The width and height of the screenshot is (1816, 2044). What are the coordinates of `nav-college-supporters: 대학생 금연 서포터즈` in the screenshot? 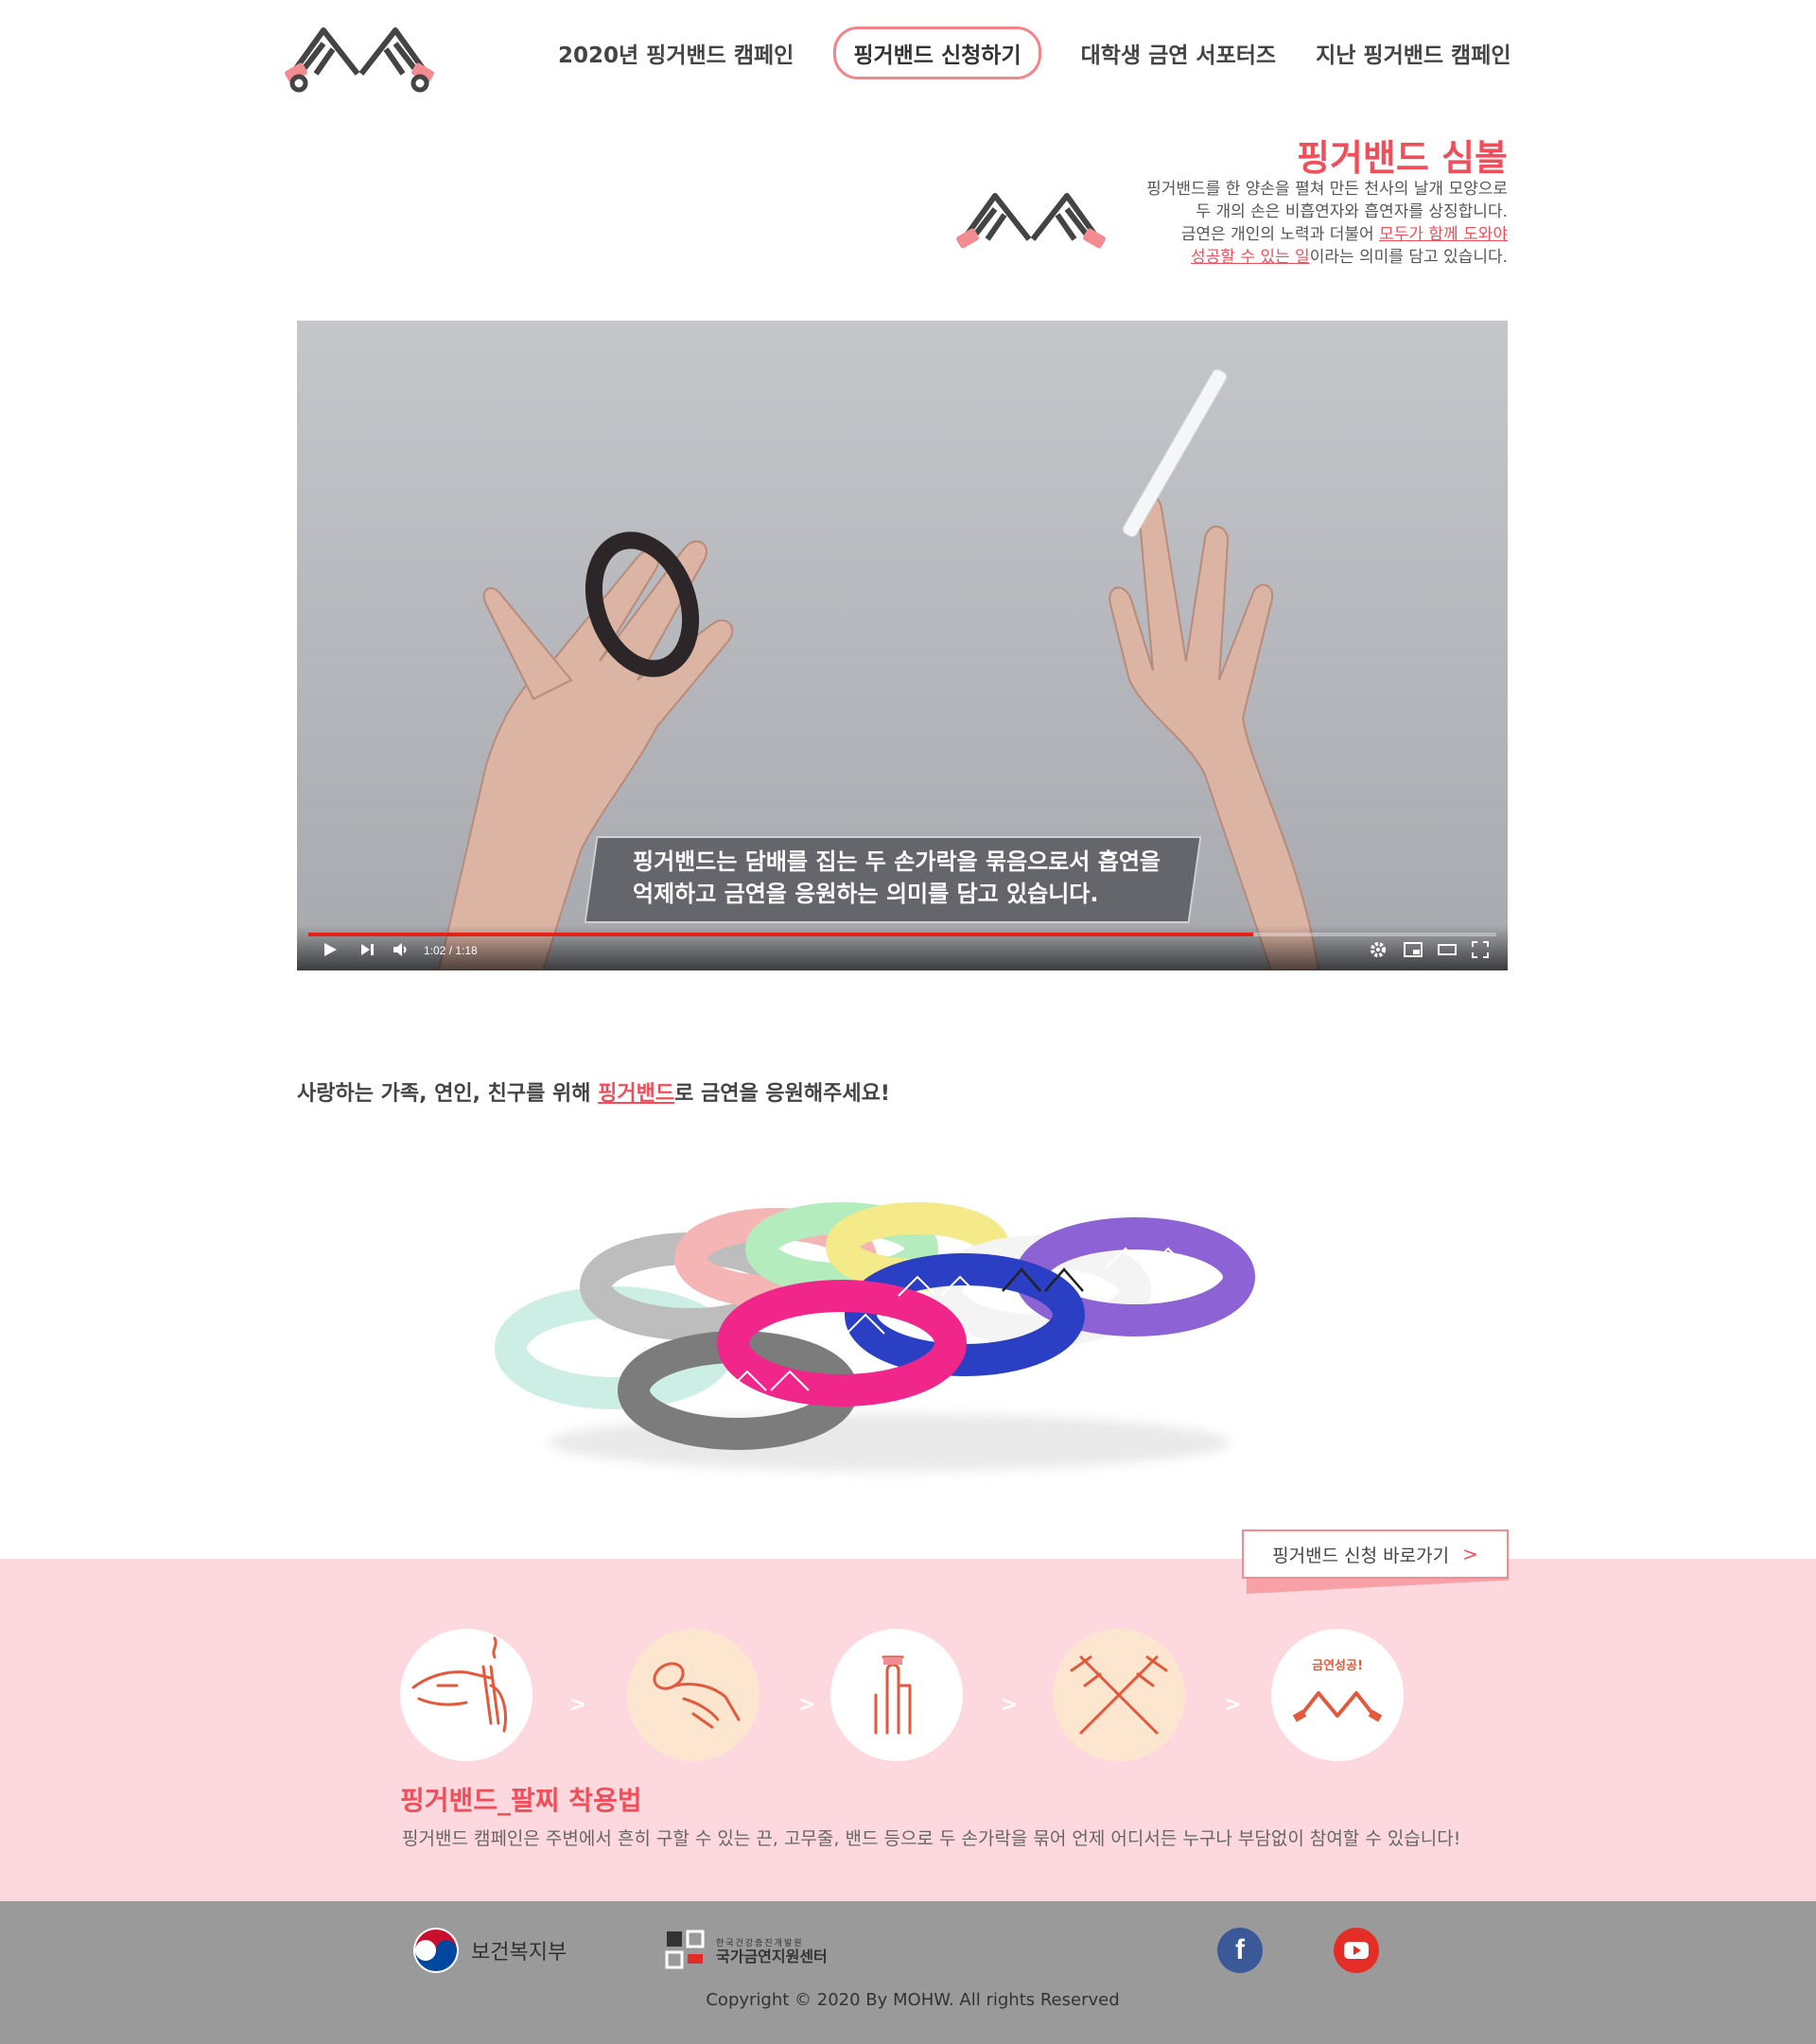 It's located at (1178, 53).